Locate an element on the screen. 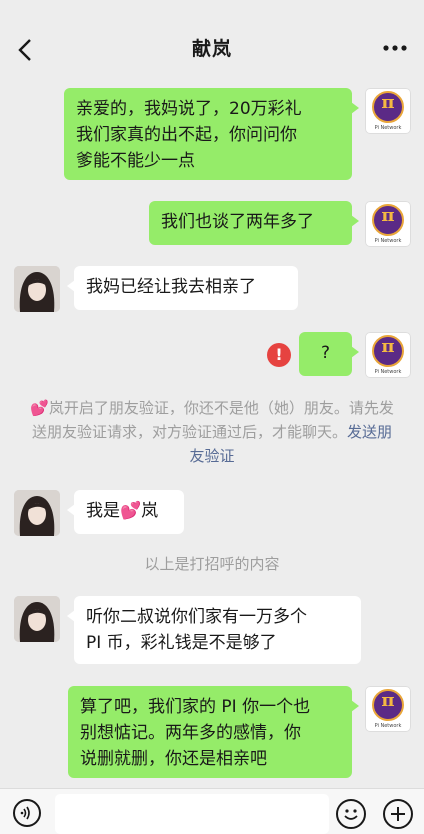 The height and width of the screenshot is (834, 424). input-bar is located at coordinates (212, 811).